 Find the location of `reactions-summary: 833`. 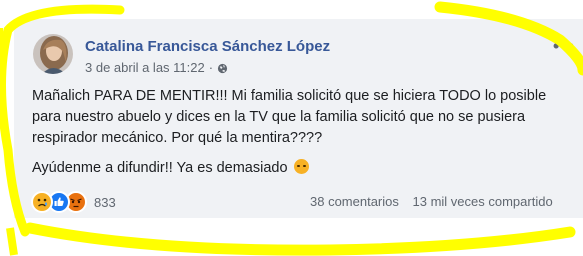

reactions-summary: 833 is located at coordinates (73, 202).